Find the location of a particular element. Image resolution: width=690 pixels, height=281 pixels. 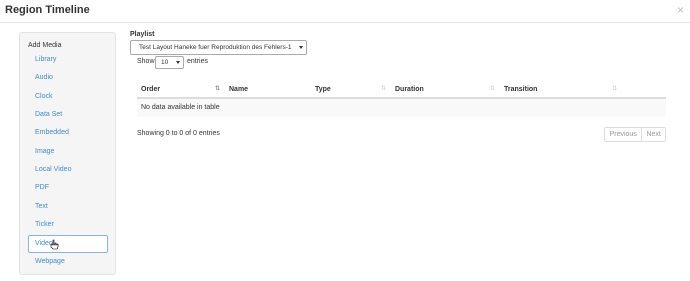

sidebar-item-image: Image is located at coordinates (68, 152).